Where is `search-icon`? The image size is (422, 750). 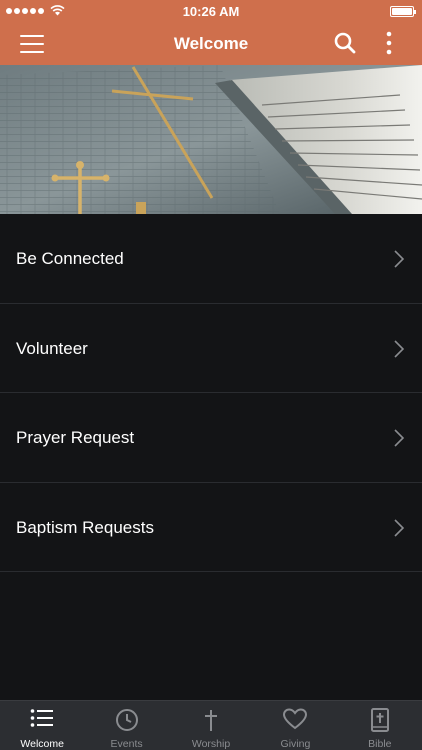 search-icon is located at coordinates (345, 43).